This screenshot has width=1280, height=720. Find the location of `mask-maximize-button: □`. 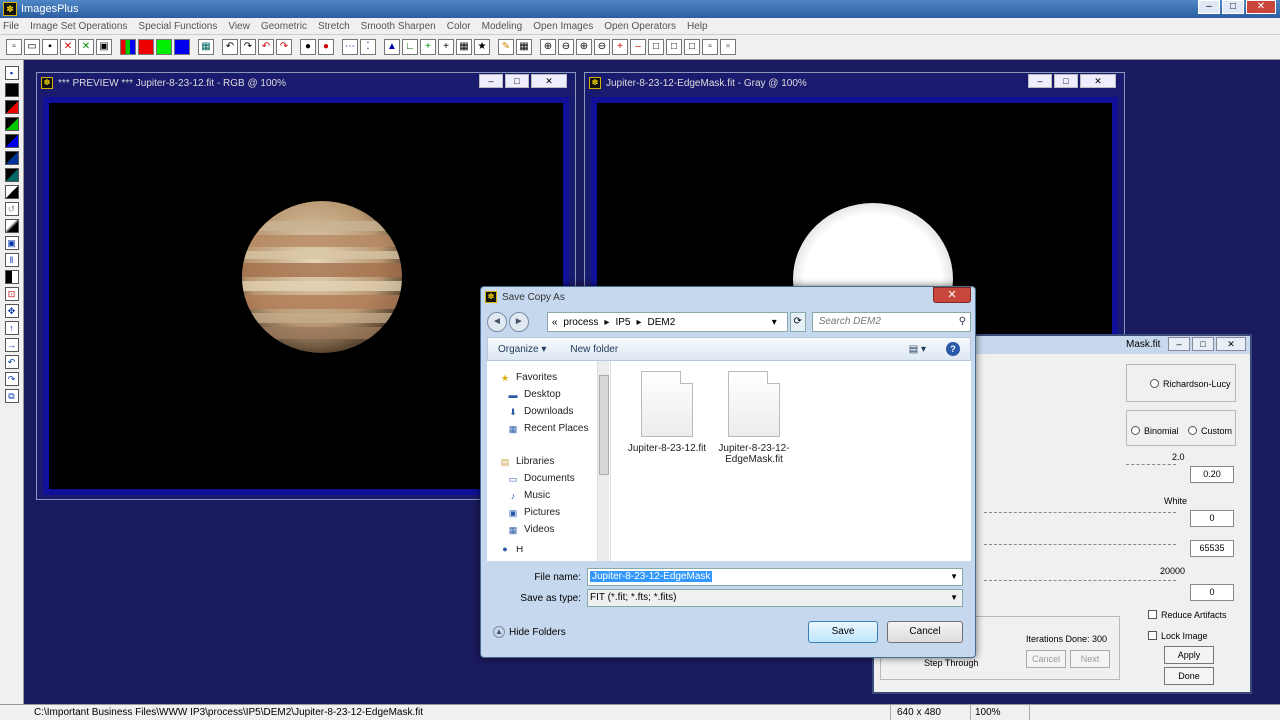

mask-maximize-button: □ is located at coordinates (1066, 81).